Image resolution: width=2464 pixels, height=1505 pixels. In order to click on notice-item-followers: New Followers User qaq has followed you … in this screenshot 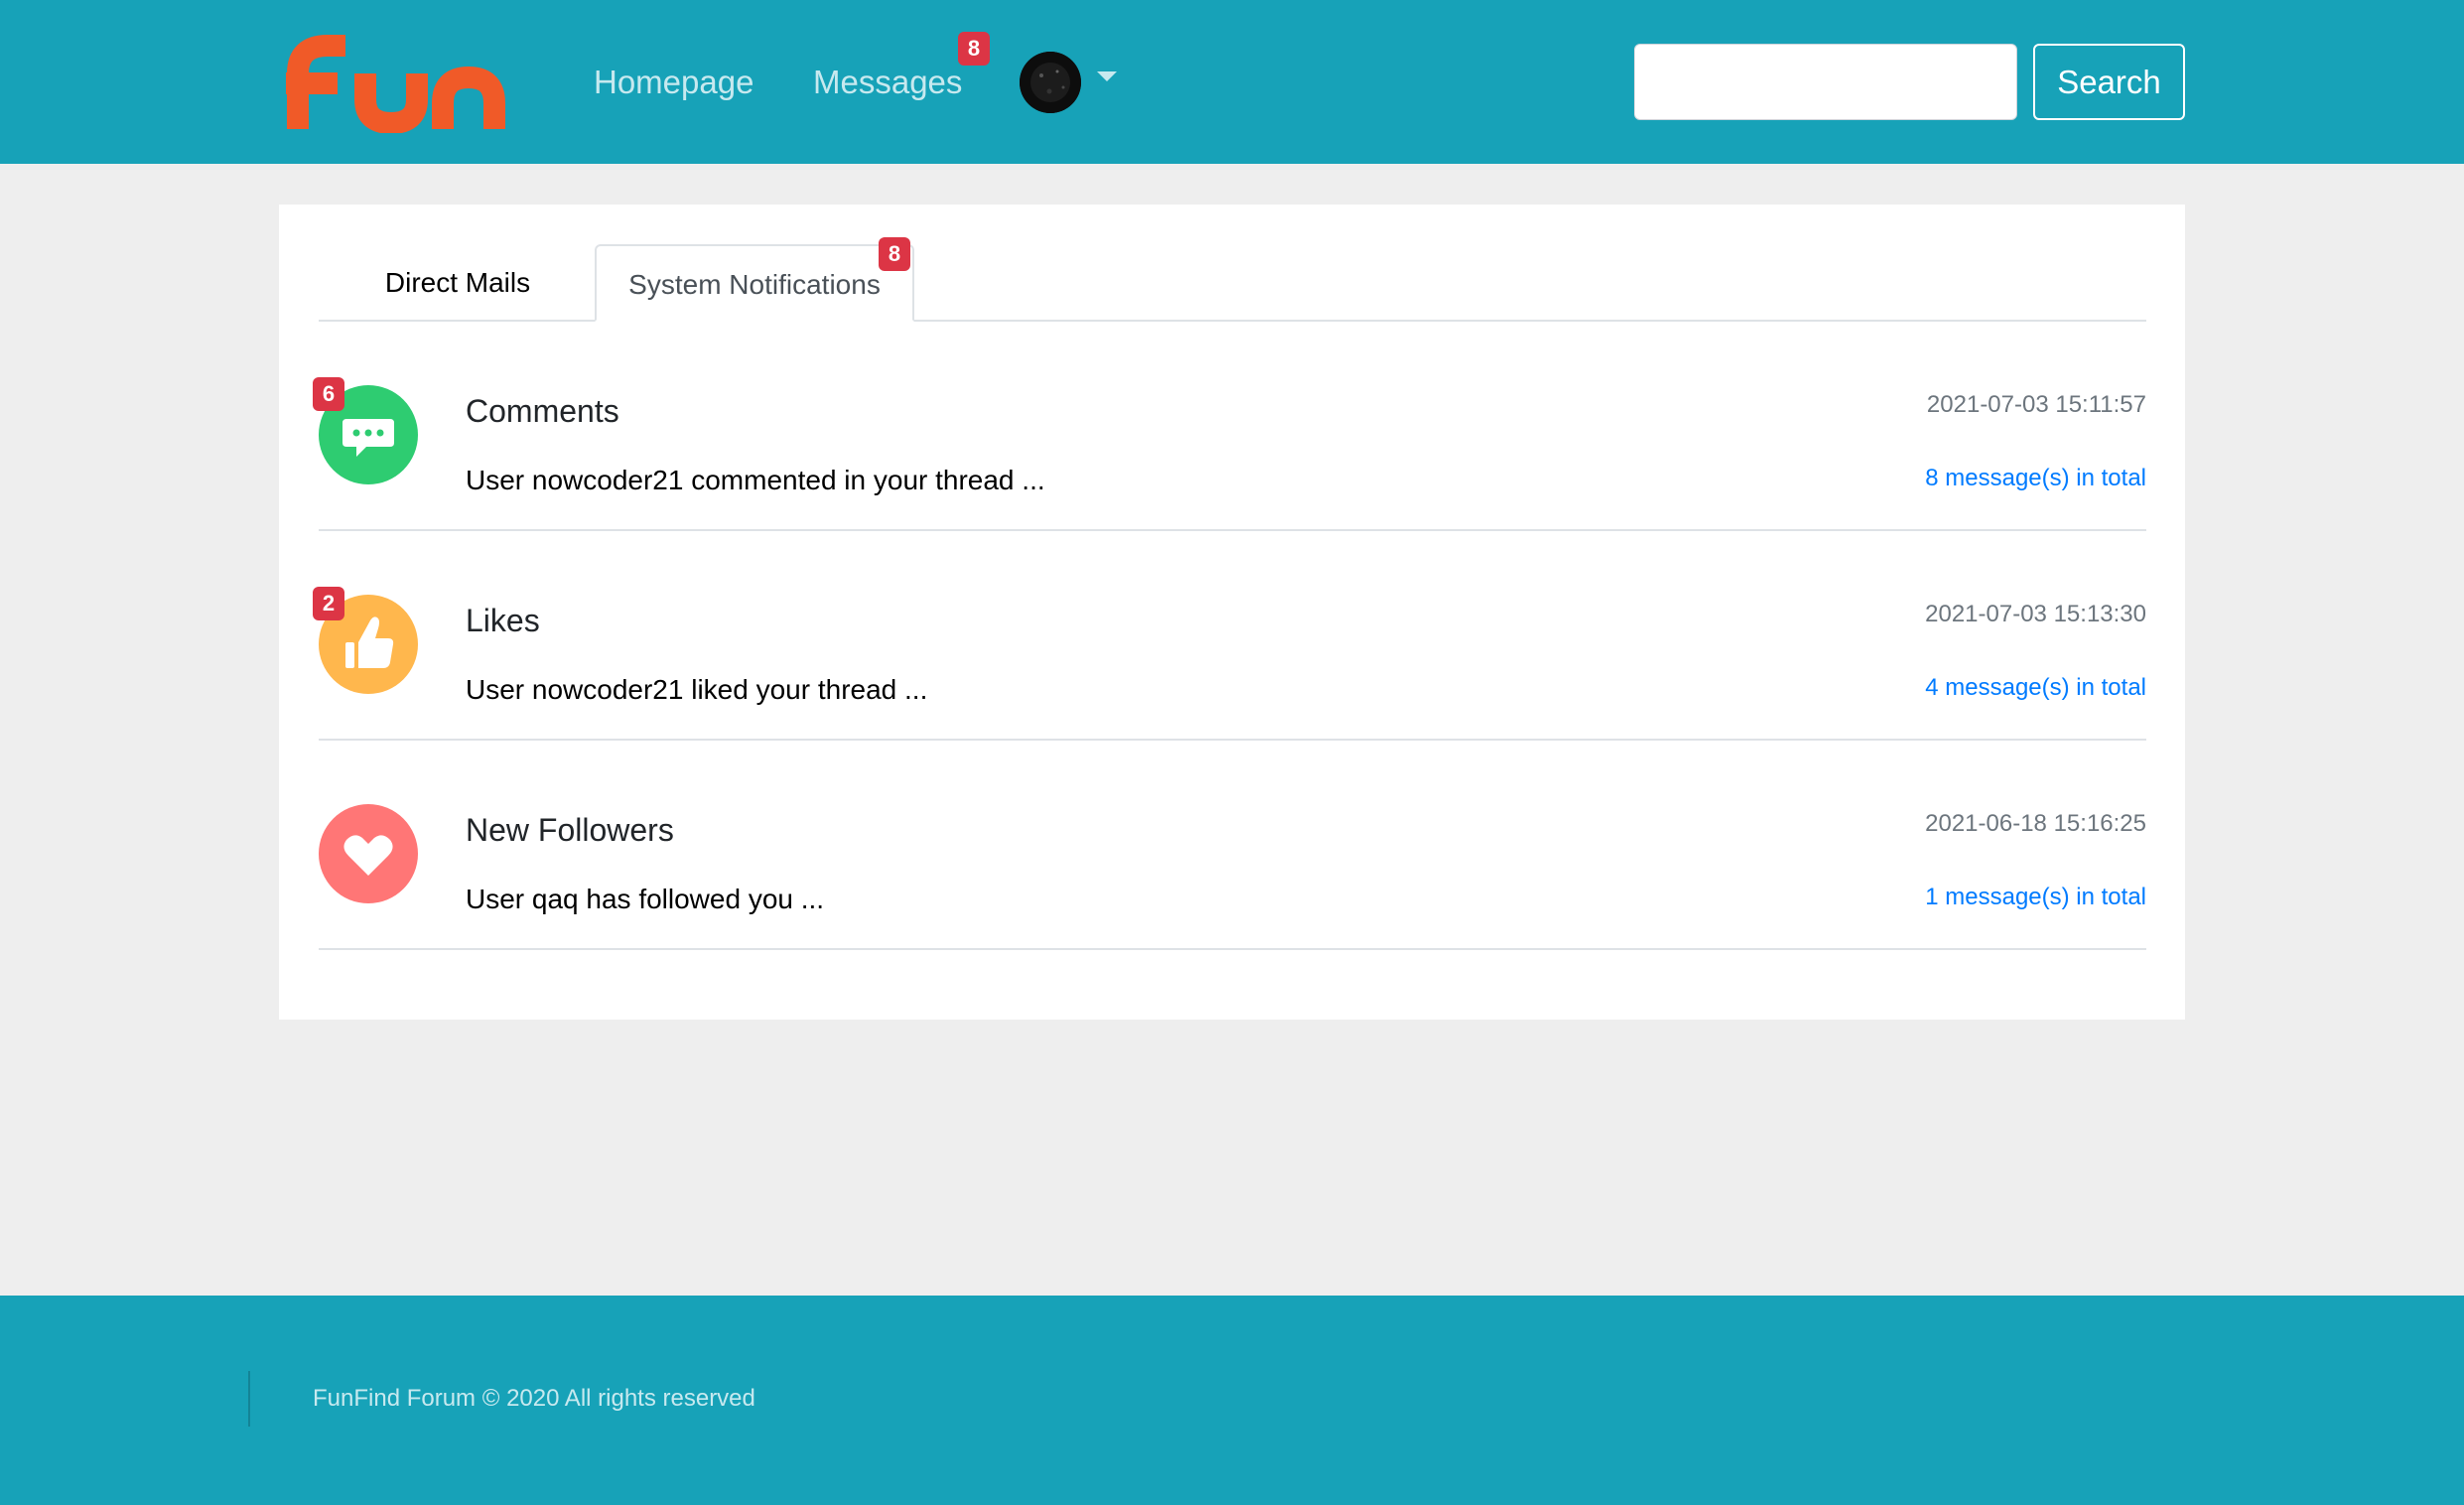, I will do `click(1232, 845)`.